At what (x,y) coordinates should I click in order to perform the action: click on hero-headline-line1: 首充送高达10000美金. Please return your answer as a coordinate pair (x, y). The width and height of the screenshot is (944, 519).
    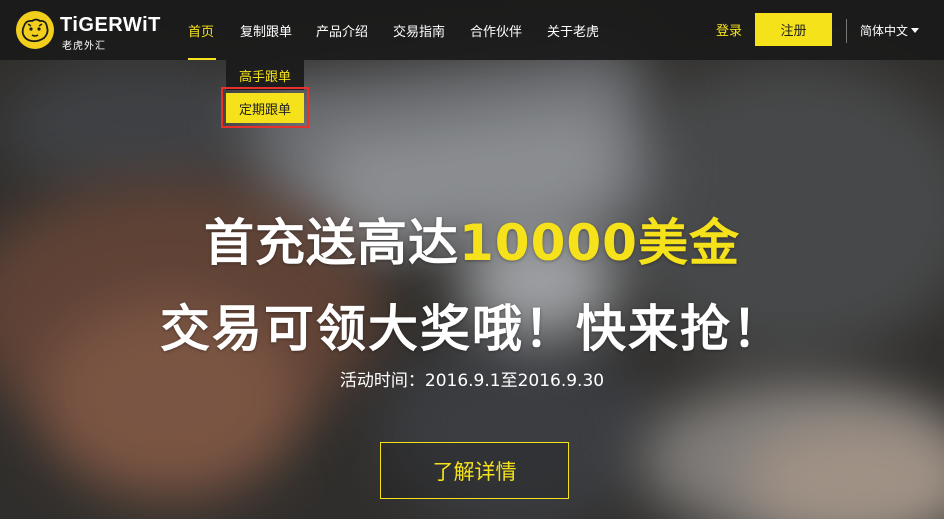
    Looking at the image, I should click on (472, 239).